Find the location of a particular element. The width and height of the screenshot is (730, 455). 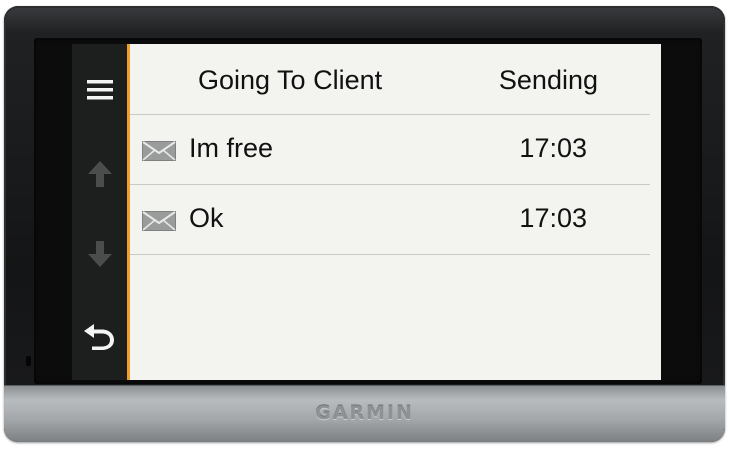

light-sensor is located at coordinates (28, 361).